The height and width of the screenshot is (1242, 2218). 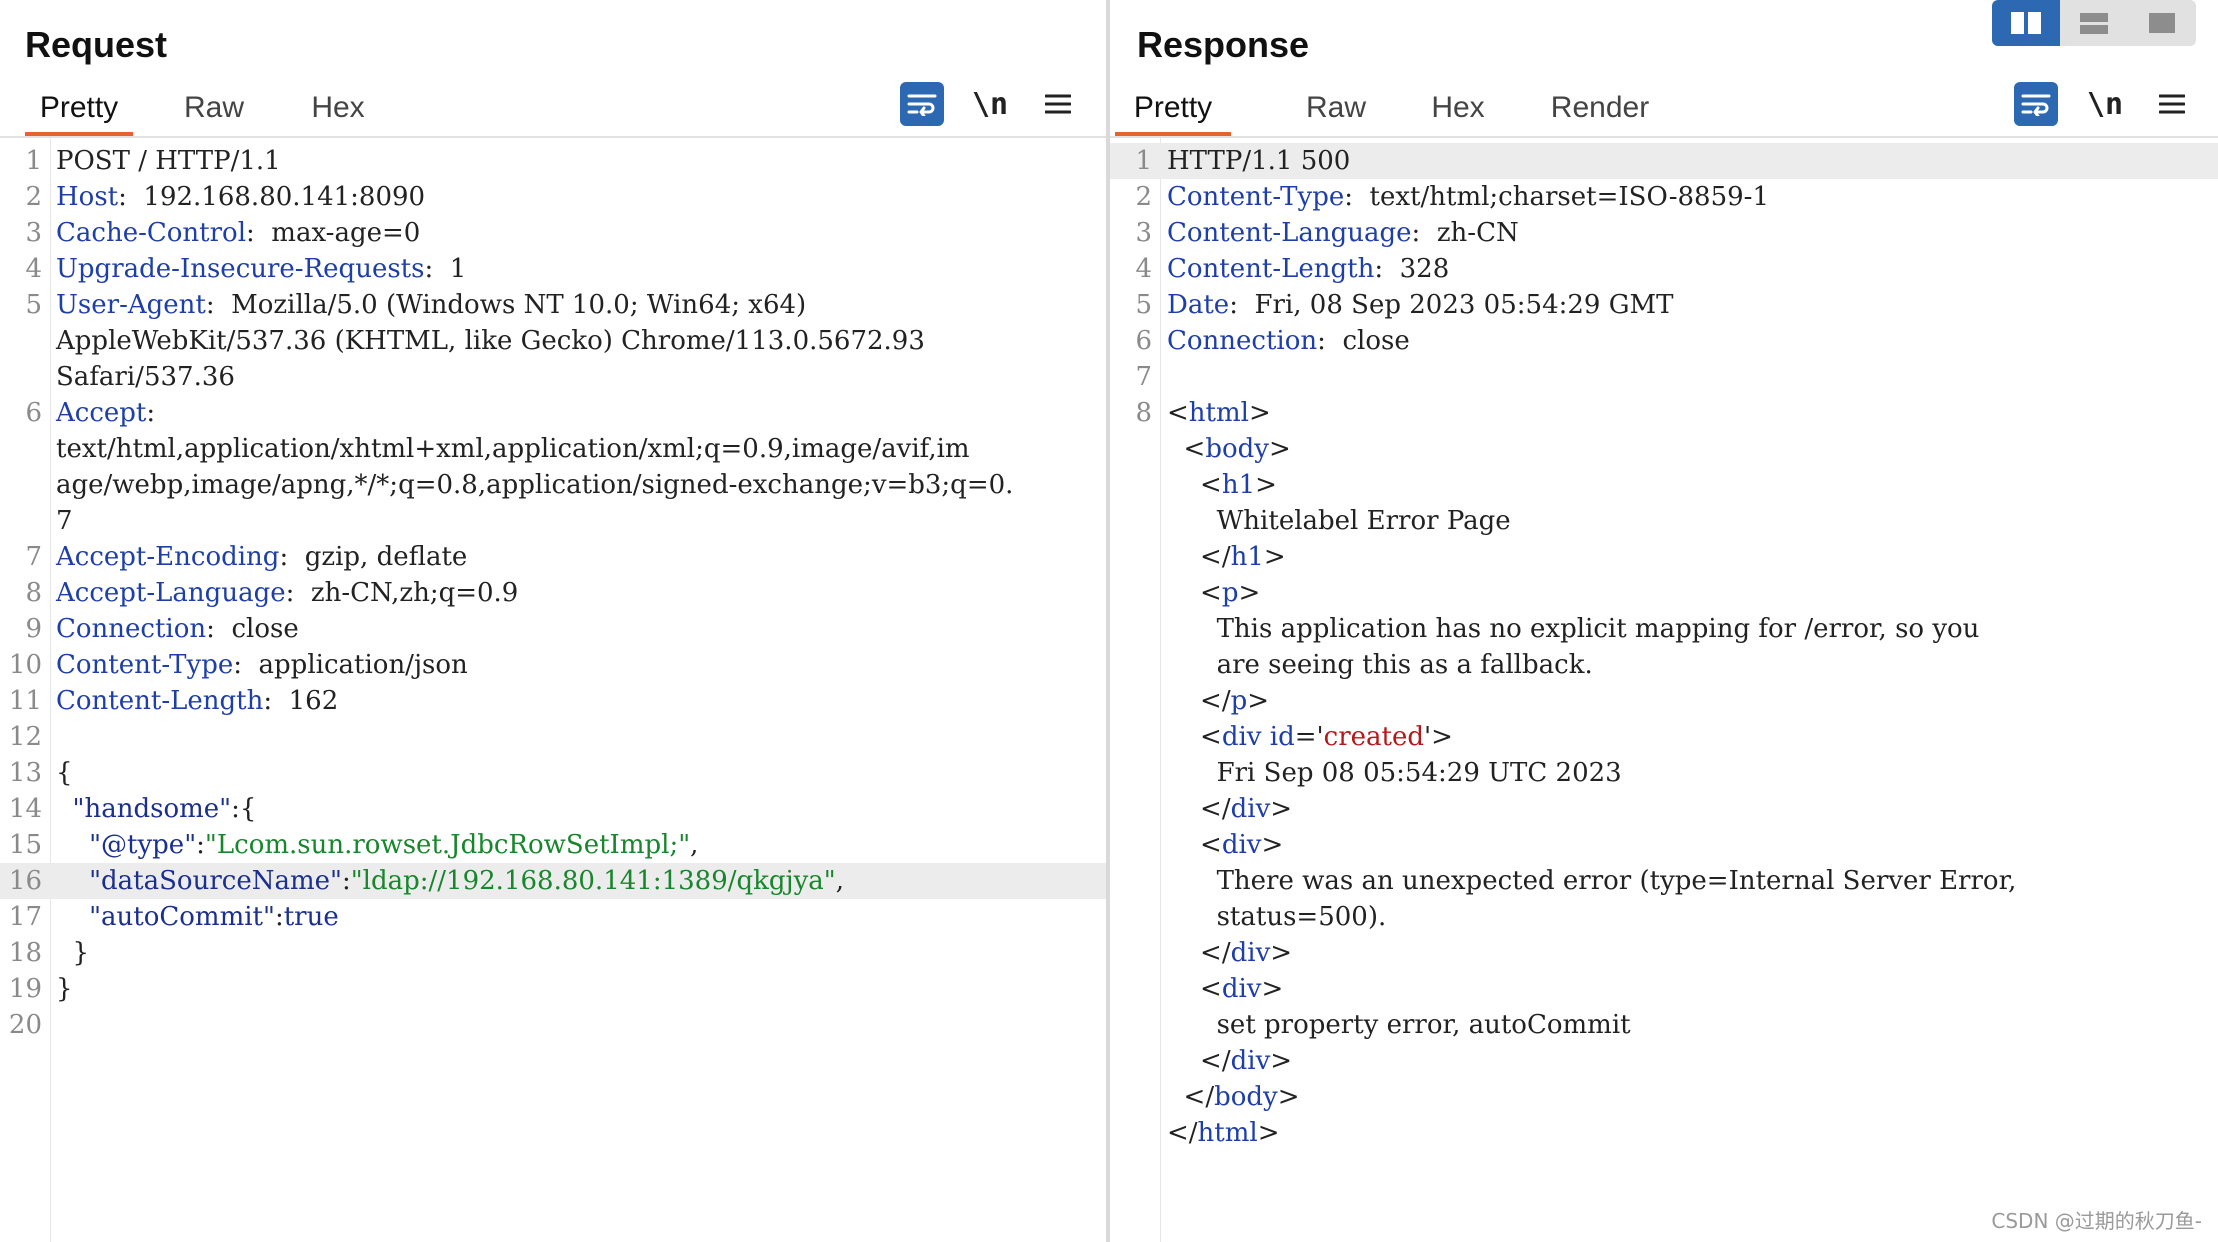 What do you see at coordinates (1664, 737) in the screenshot?
I see `code-line: <div id='created'>` at bounding box center [1664, 737].